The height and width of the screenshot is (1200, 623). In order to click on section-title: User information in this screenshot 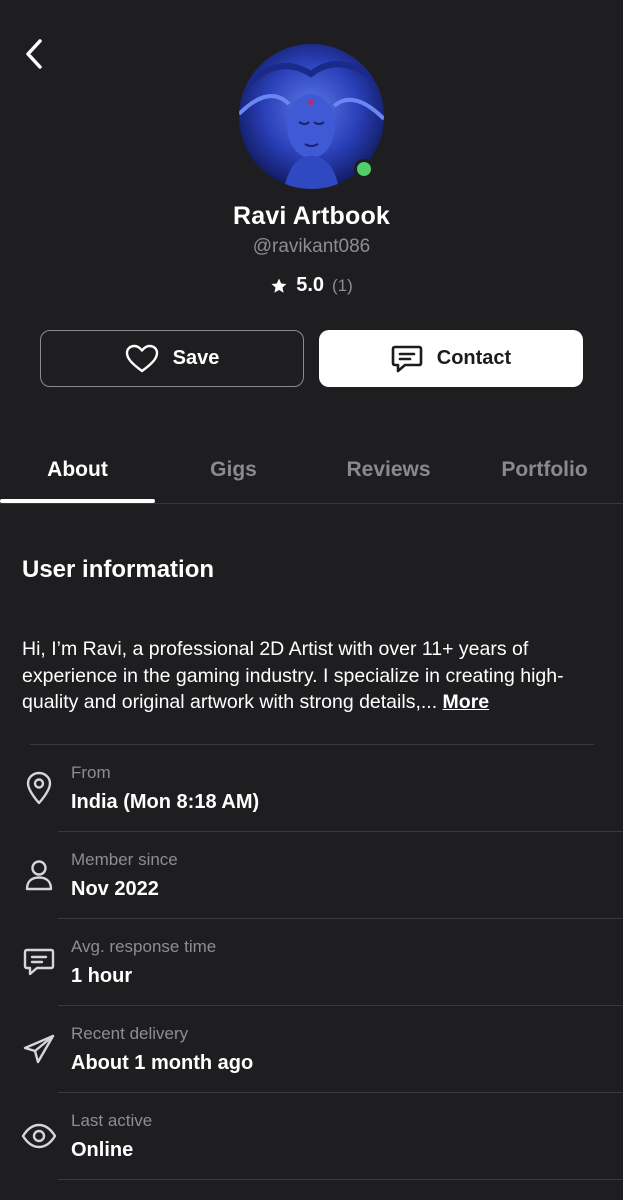, I will do `click(118, 569)`.